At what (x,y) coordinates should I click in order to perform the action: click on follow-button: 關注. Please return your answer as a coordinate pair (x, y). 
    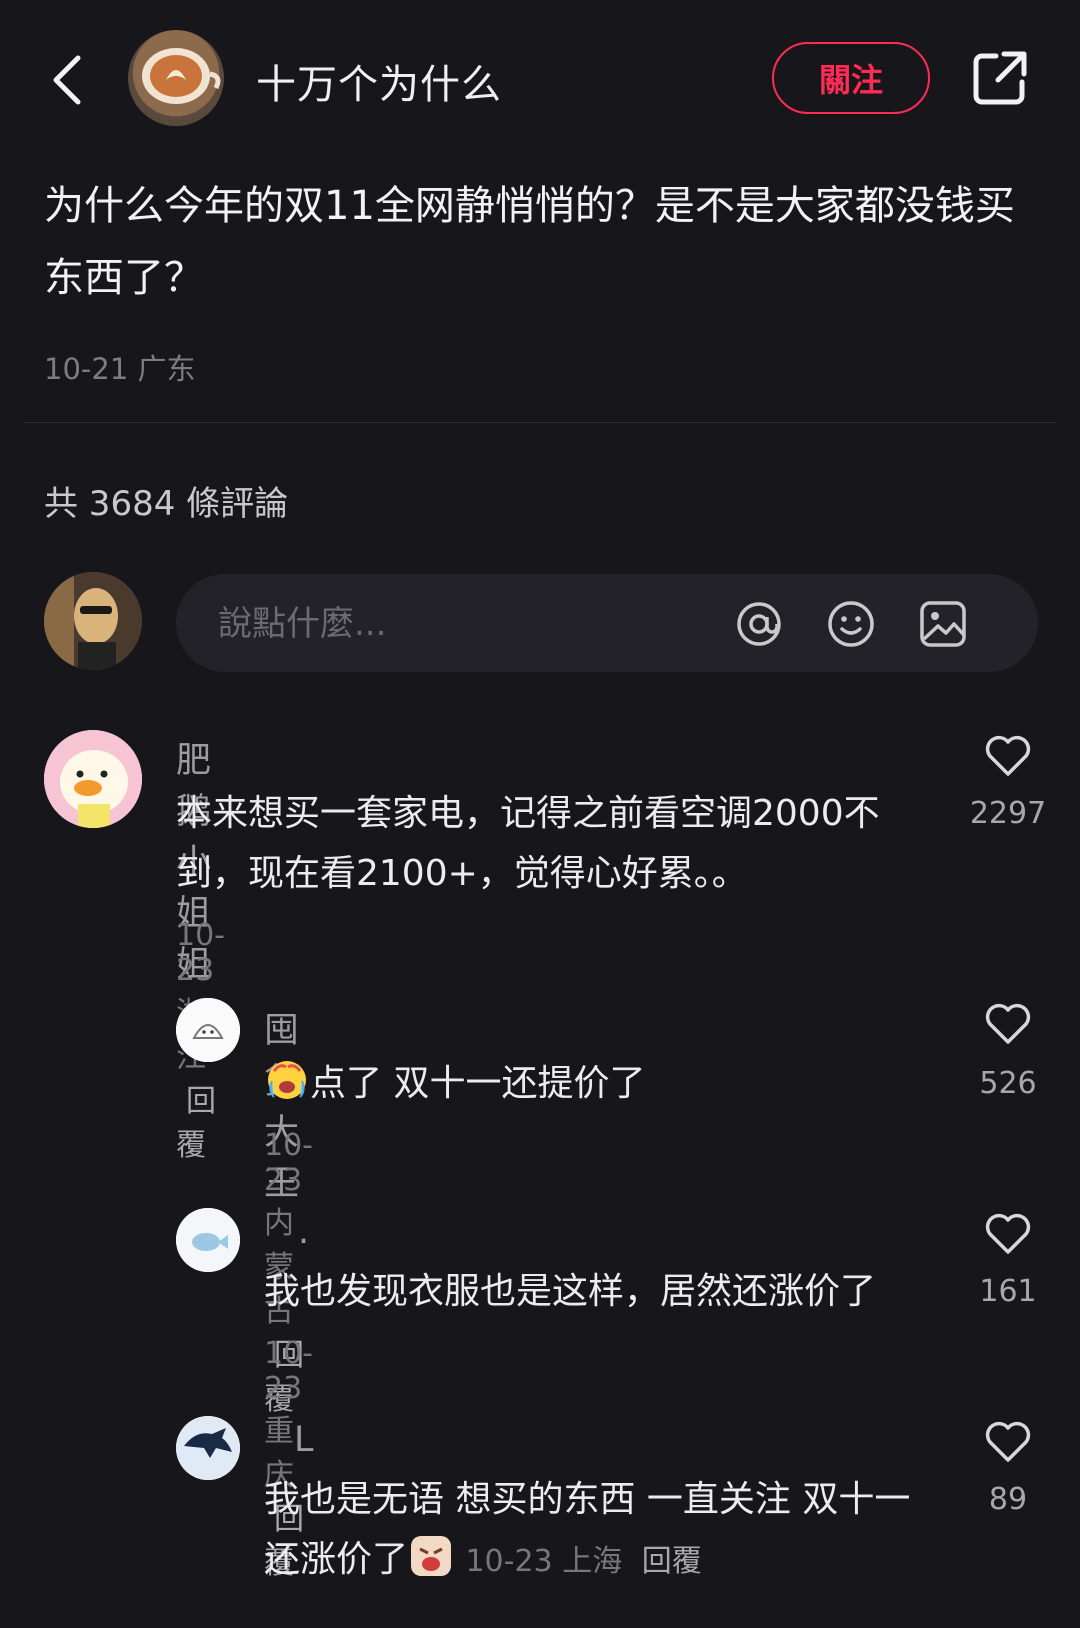
    Looking at the image, I should click on (851, 78).